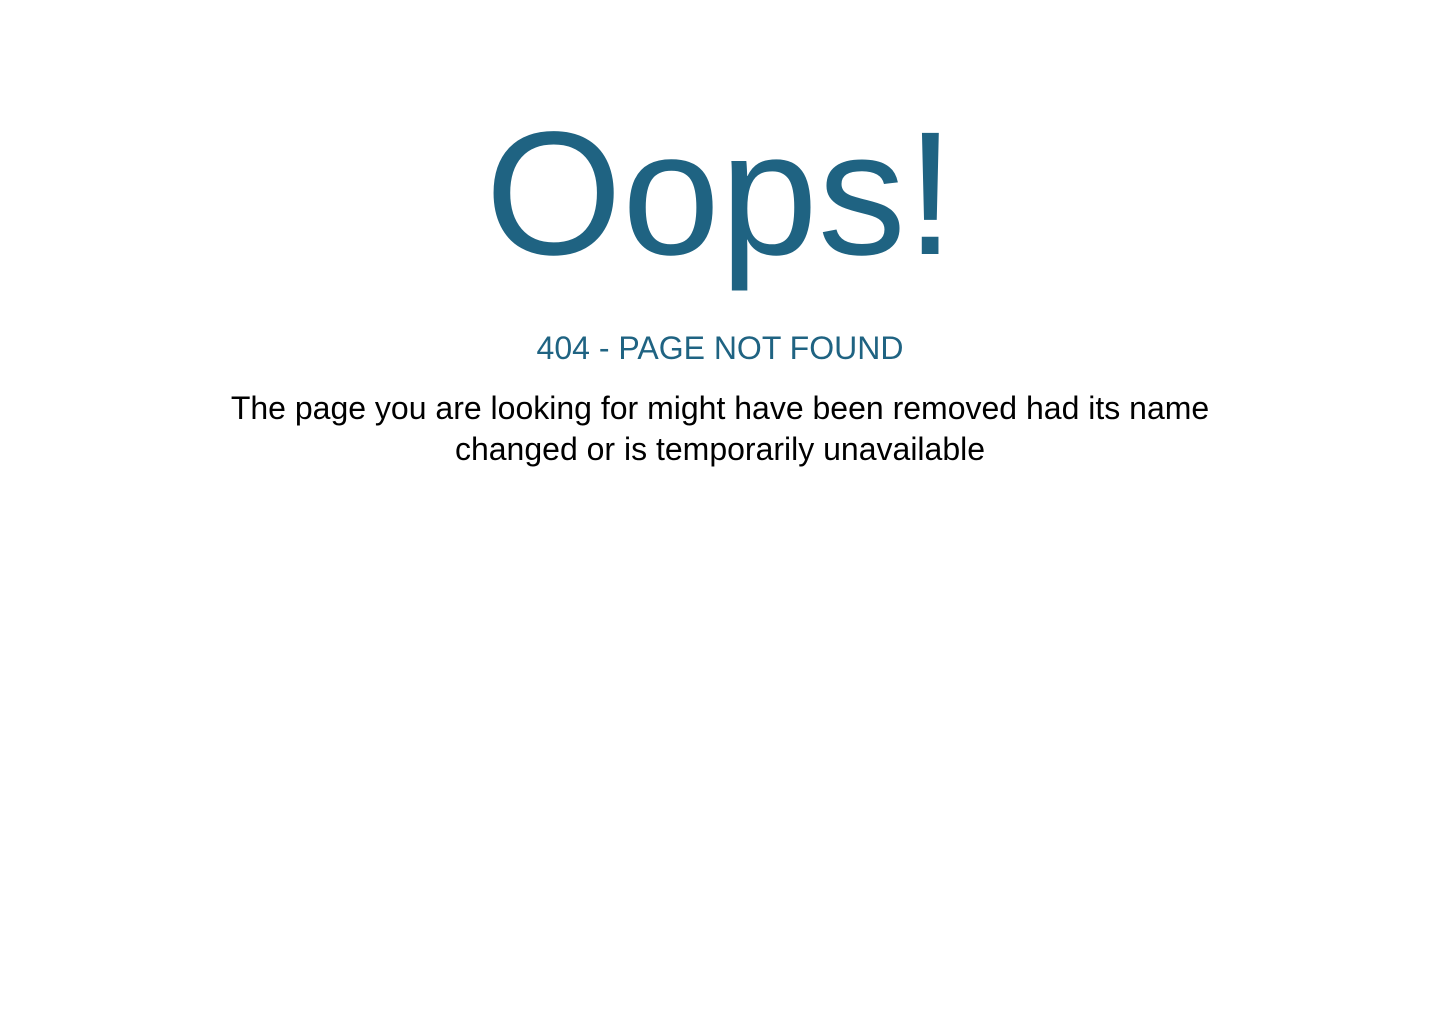 The height and width of the screenshot is (1024, 1440). What do you see at coordinates (720, 348) in the screenshot?
I see `error-code-title: 404 - PAGE NOT FOUND` at bounding box center [720, 348].